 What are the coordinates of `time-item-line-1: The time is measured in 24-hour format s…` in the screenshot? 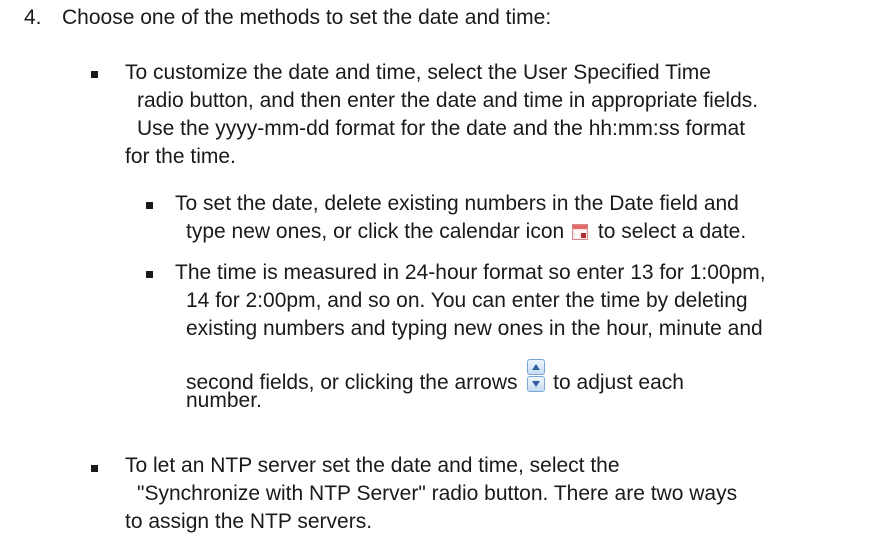 It's located at (470, 272).